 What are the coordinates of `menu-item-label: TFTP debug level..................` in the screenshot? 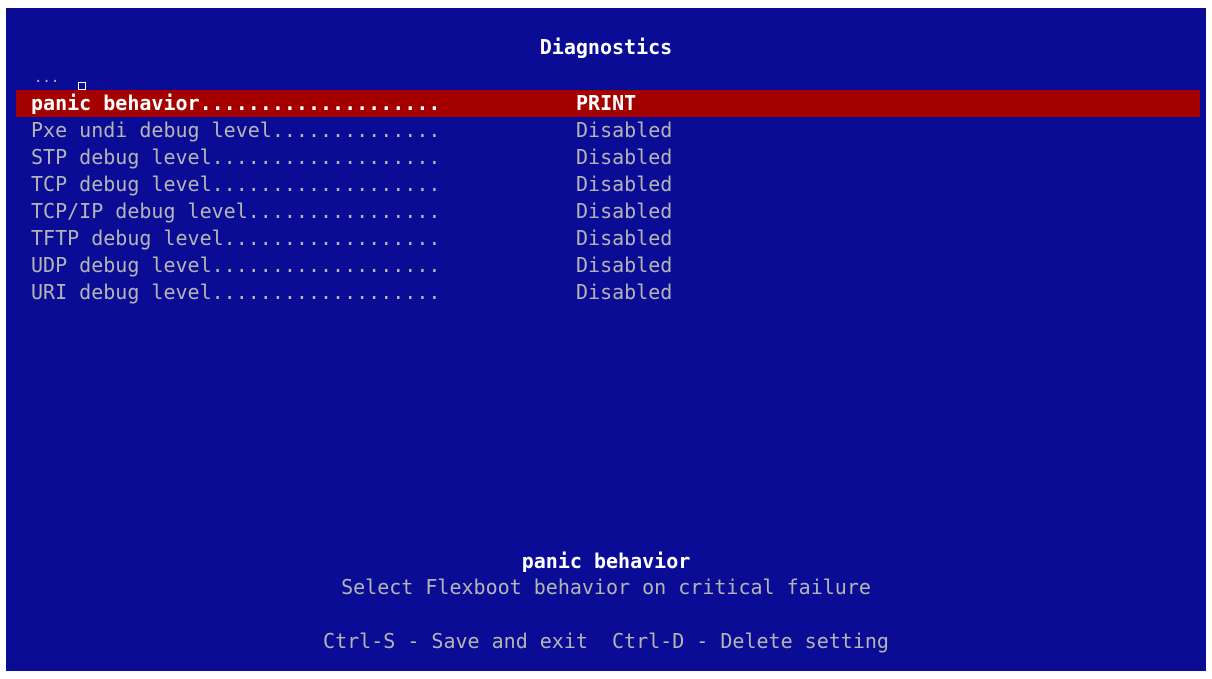 It's located at (236, 238).